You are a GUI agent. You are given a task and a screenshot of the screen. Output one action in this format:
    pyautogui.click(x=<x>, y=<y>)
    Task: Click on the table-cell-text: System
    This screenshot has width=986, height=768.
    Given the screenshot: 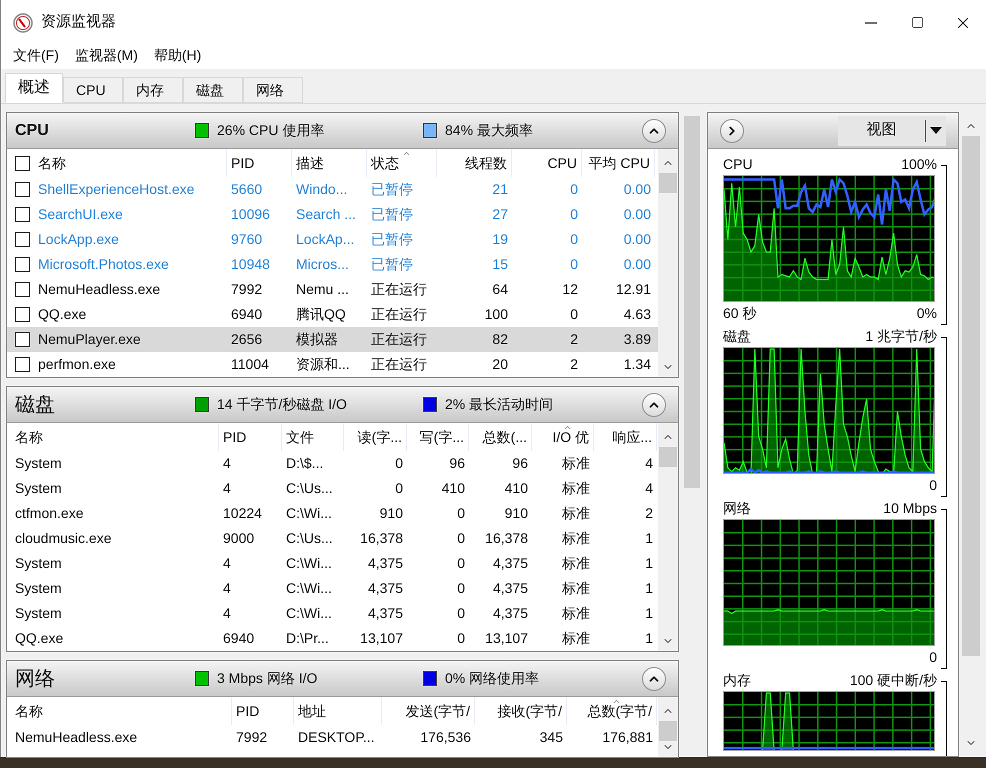 What is the action you would take?
    pyautogui.click(x=38, y=488)
    